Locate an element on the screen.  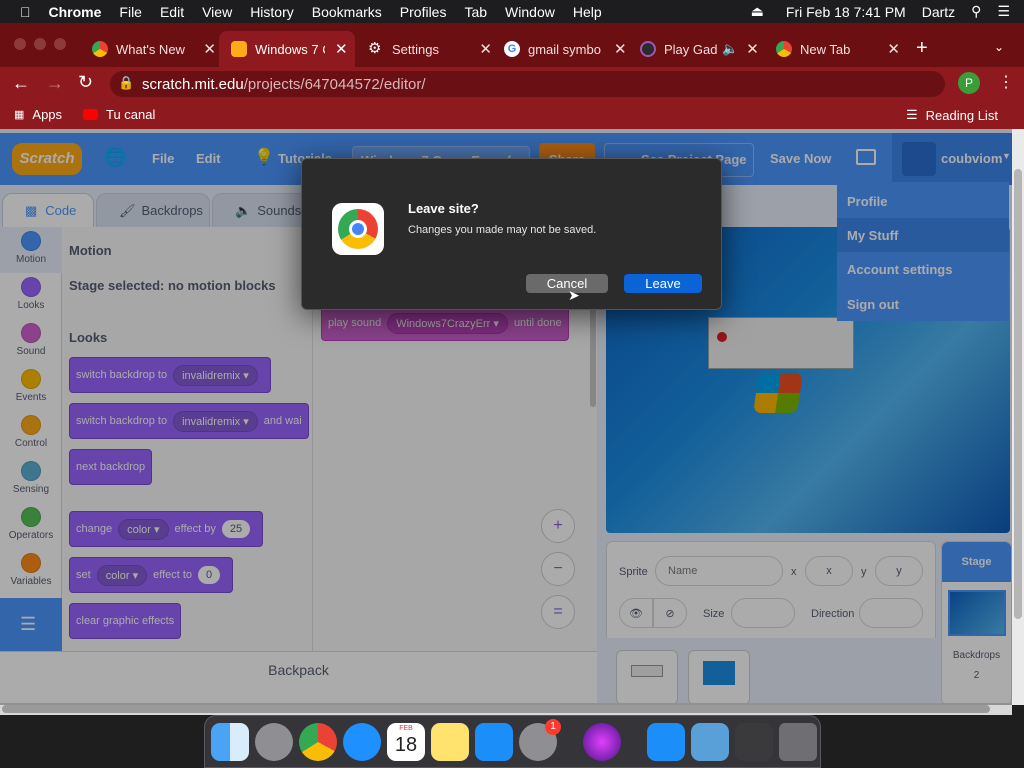
stack-folder-icon is located at coordinates (754, 742).